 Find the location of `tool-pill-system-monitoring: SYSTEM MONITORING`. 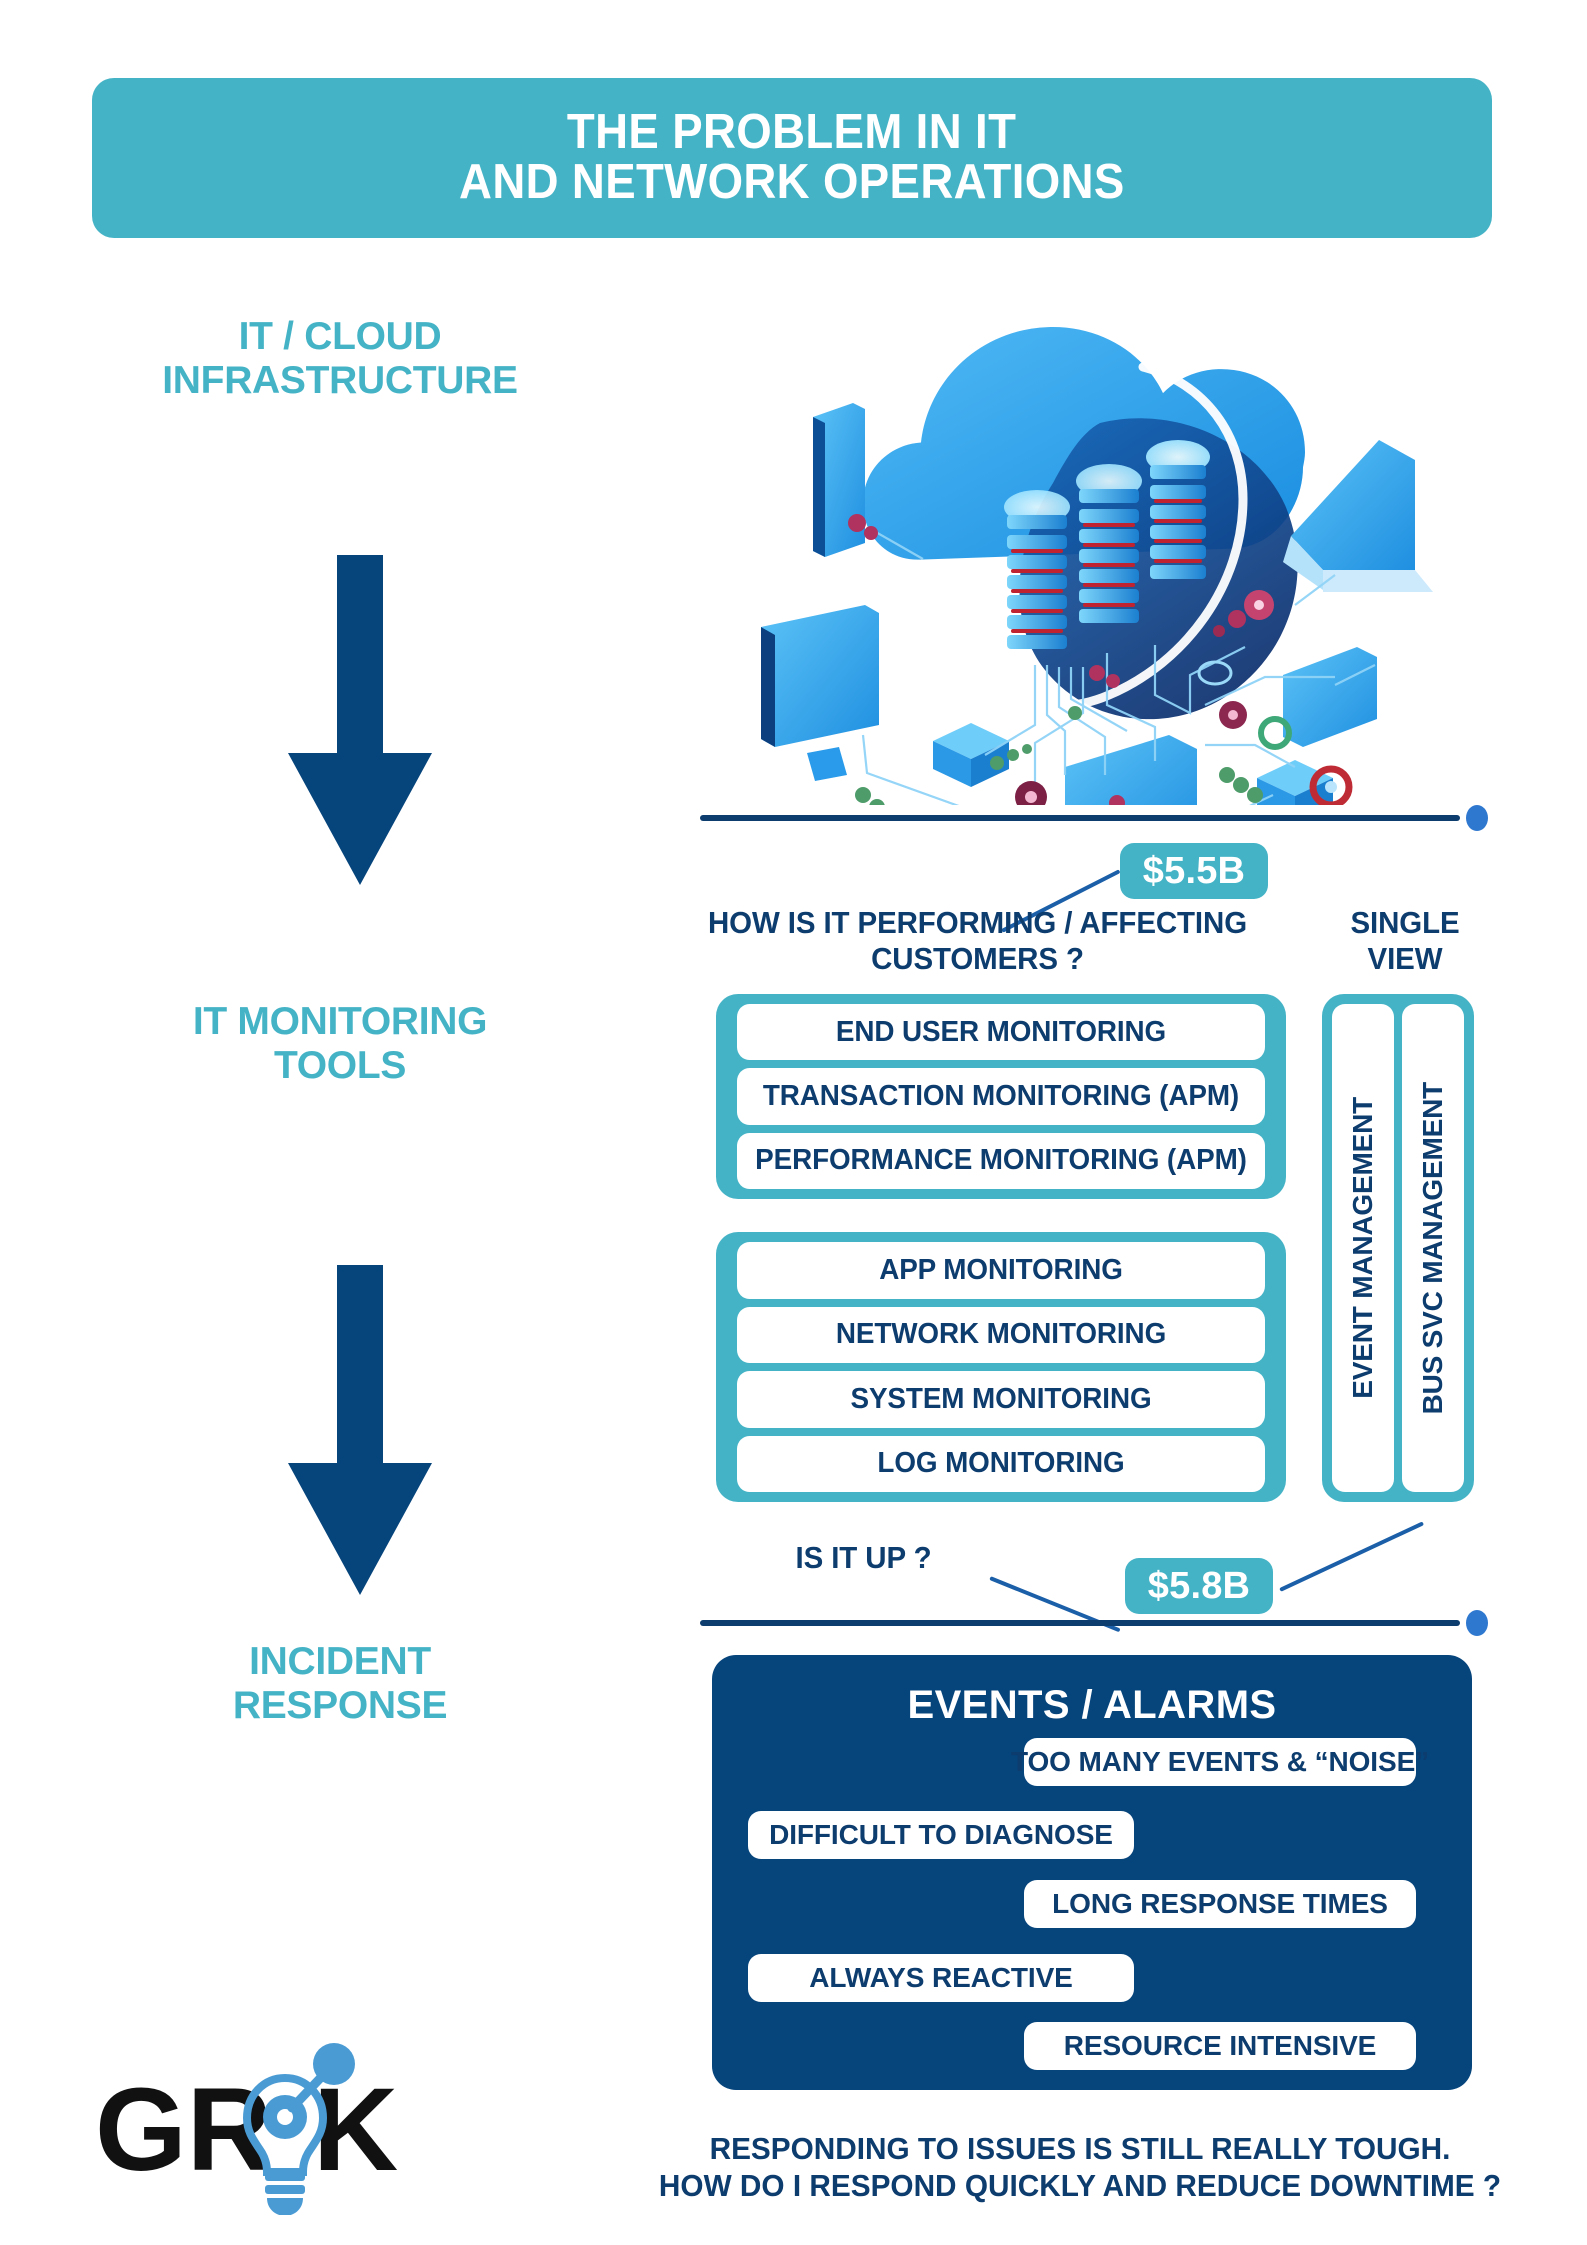

tool-pill-system-monitoring: SYSTEM MONITORING is located at coordinates (1001, 1399).